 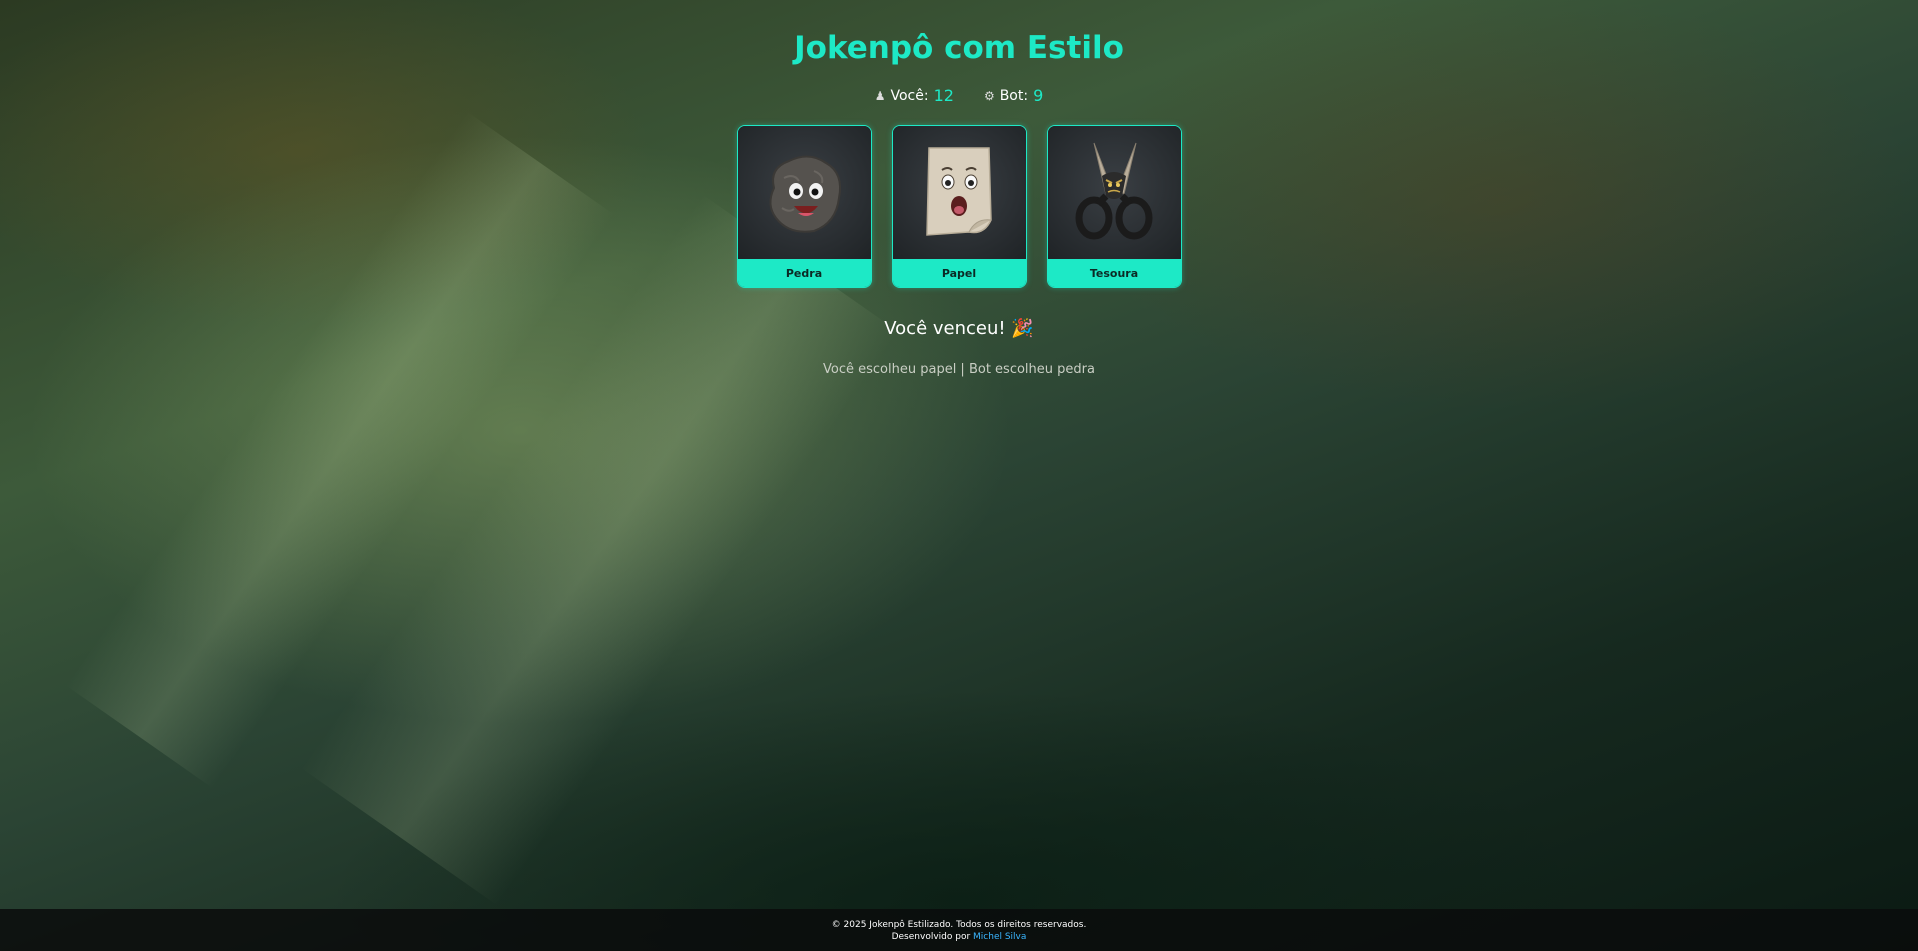 What do you see at coordinates (959, 48) in the screenshot?
I see `page-title: Jokenpô com Estilo` at bounding box center [959, 48].